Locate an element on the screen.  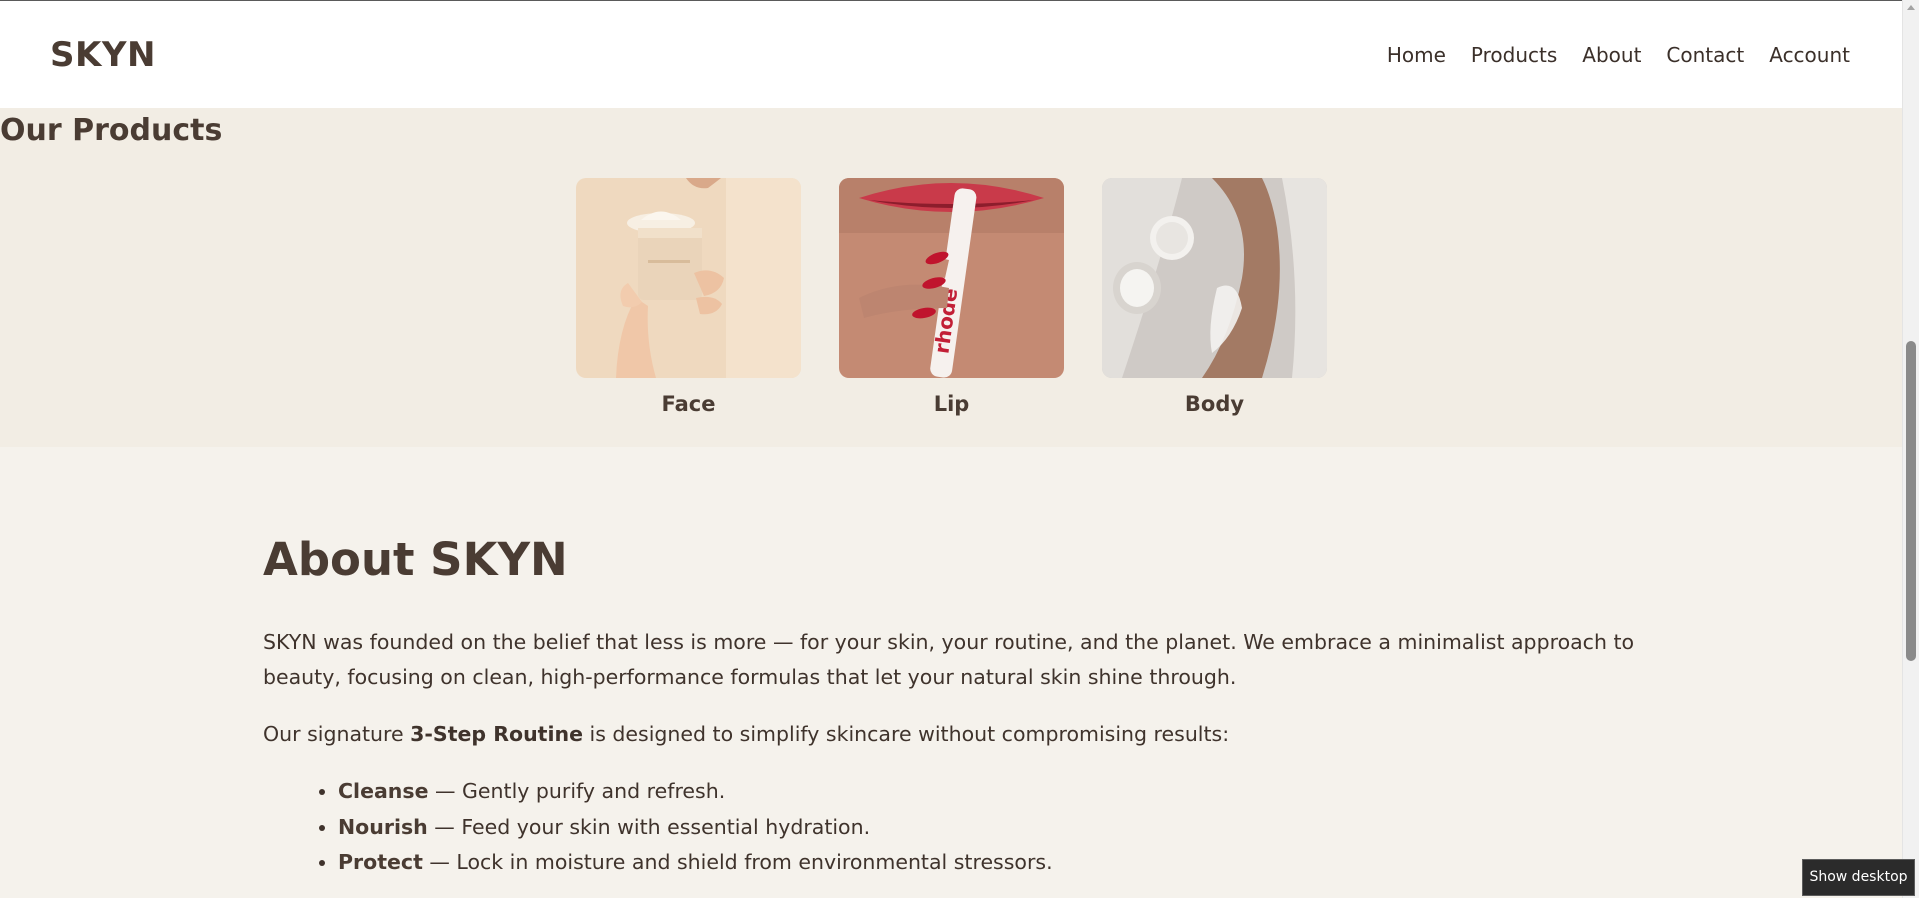
step-name: Protect is located at coordinates (380, 862).